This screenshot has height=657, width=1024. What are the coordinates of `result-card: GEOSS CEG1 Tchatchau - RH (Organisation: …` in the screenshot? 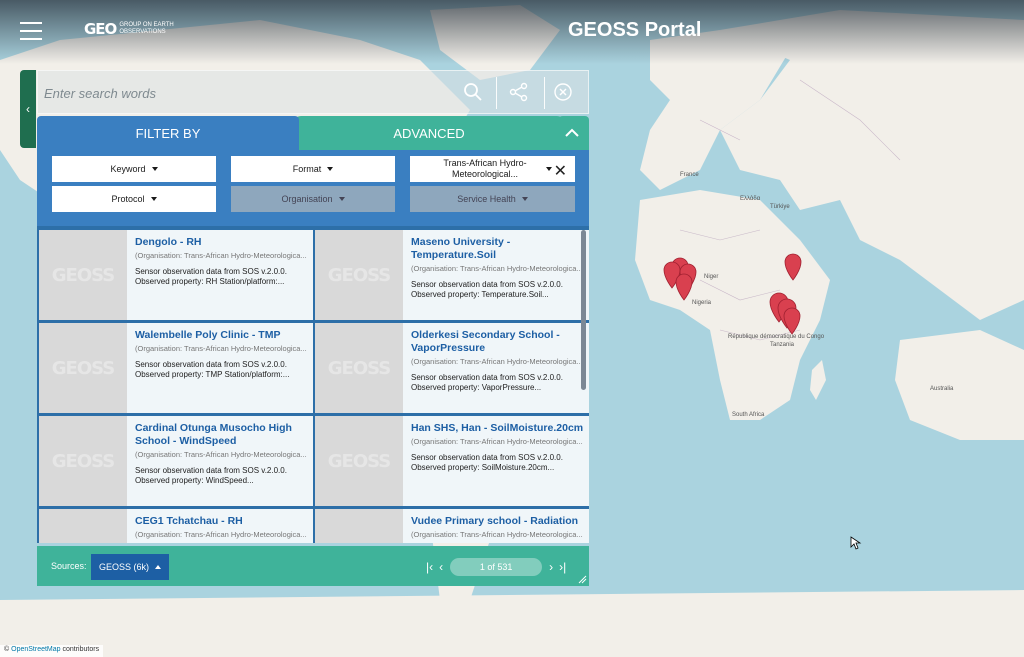 It's located at (176, 526).